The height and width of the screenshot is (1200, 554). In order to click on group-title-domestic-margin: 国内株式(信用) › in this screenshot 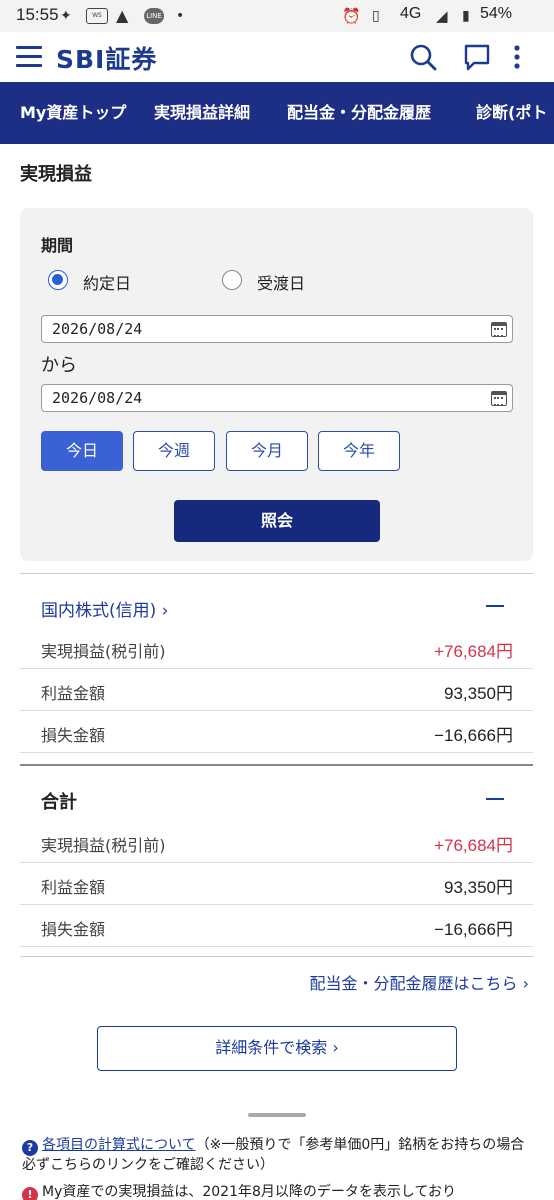, I will do `click(104, 608)`.